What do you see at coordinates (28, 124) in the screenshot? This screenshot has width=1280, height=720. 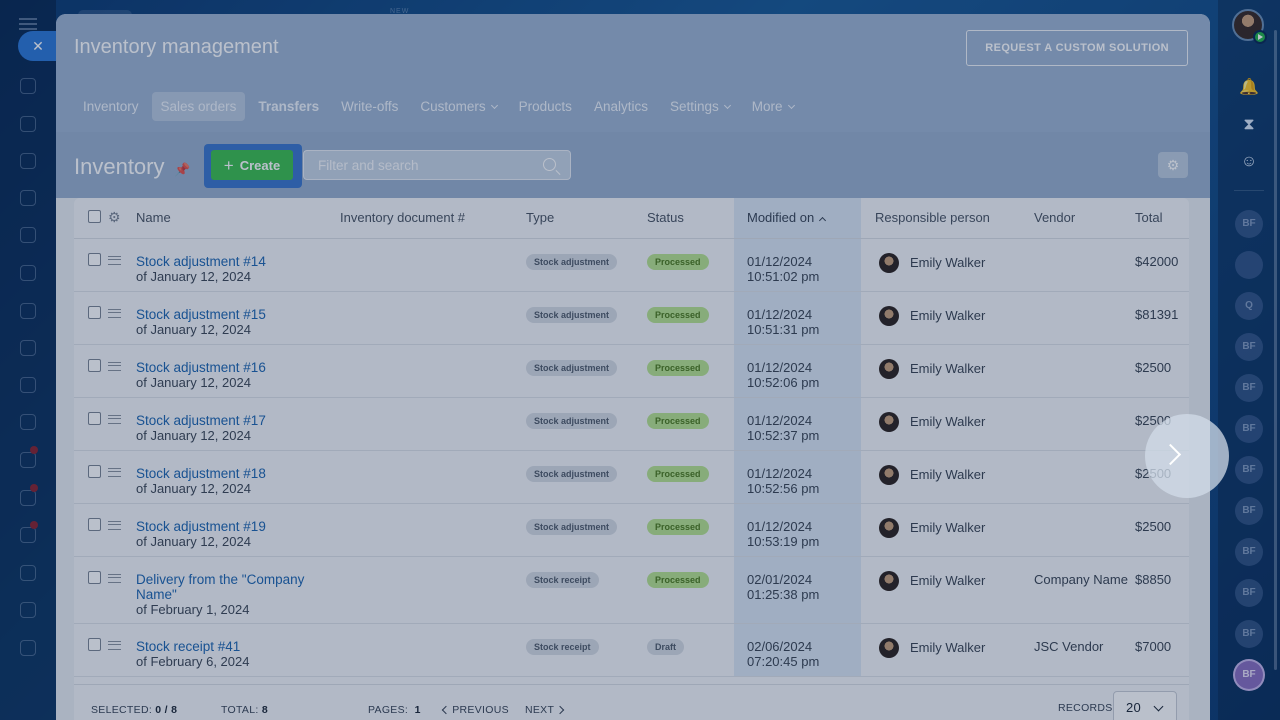 I see `chat-rail-icon` at bounding box center [28, 124].